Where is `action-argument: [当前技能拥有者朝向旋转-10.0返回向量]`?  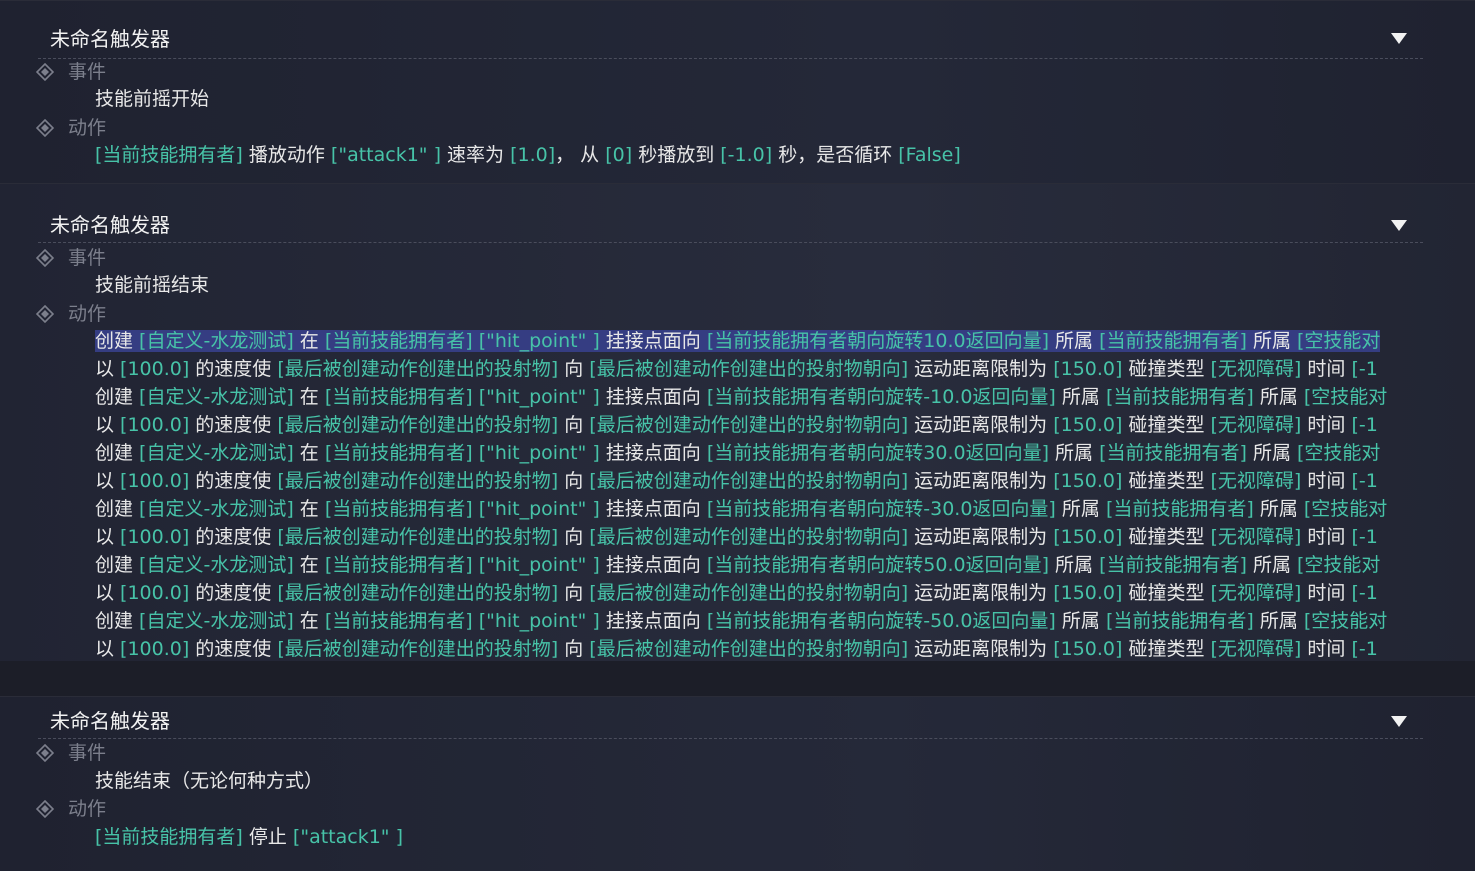
action-argument: [当前技能拥有者朝向旋转-10.0返回向量] is located at coordinates (881, 397).